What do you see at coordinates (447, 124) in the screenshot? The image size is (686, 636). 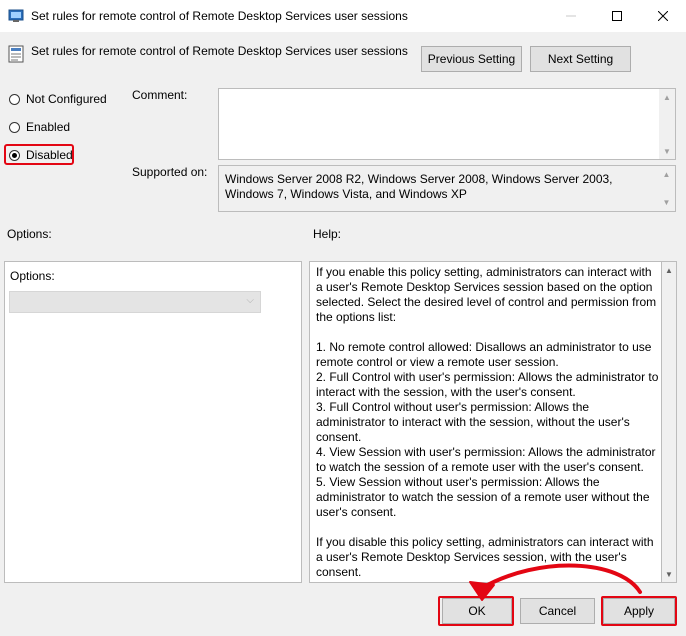 I see `comment-textarea` at bounding box center [447, 124].